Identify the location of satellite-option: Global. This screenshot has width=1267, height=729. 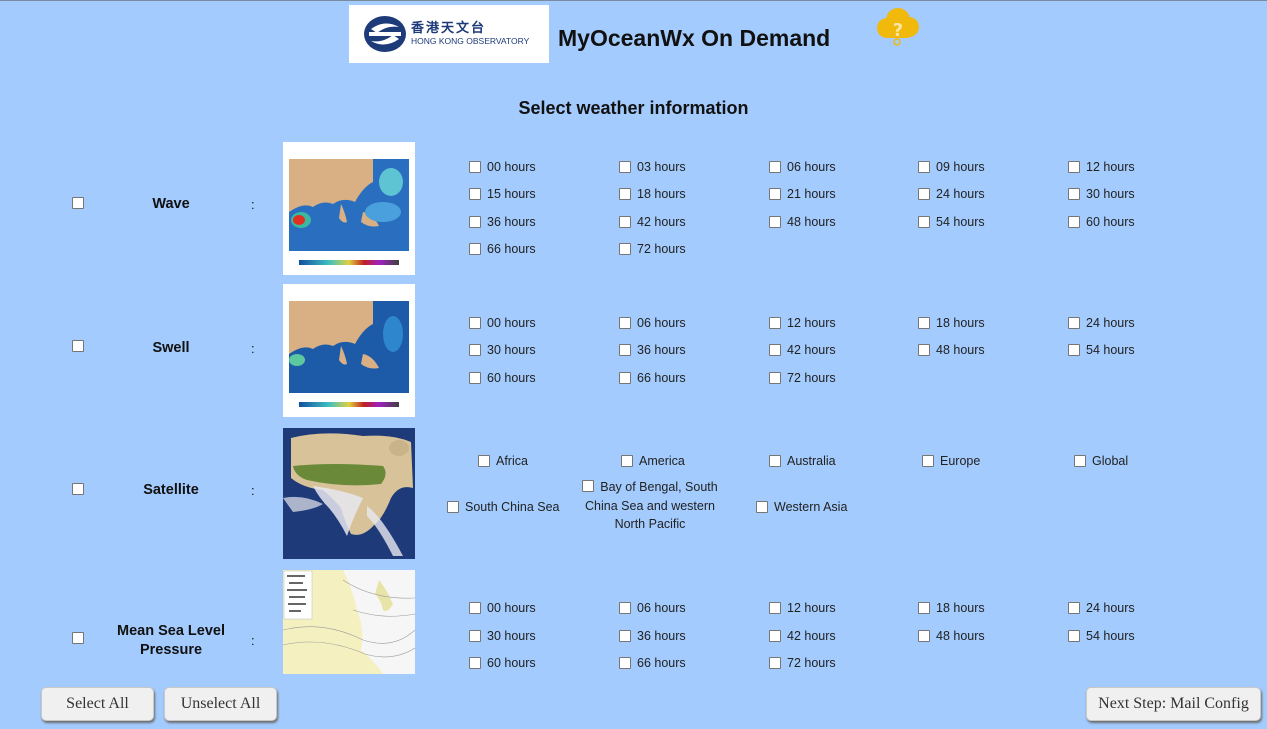
(1101, 461).